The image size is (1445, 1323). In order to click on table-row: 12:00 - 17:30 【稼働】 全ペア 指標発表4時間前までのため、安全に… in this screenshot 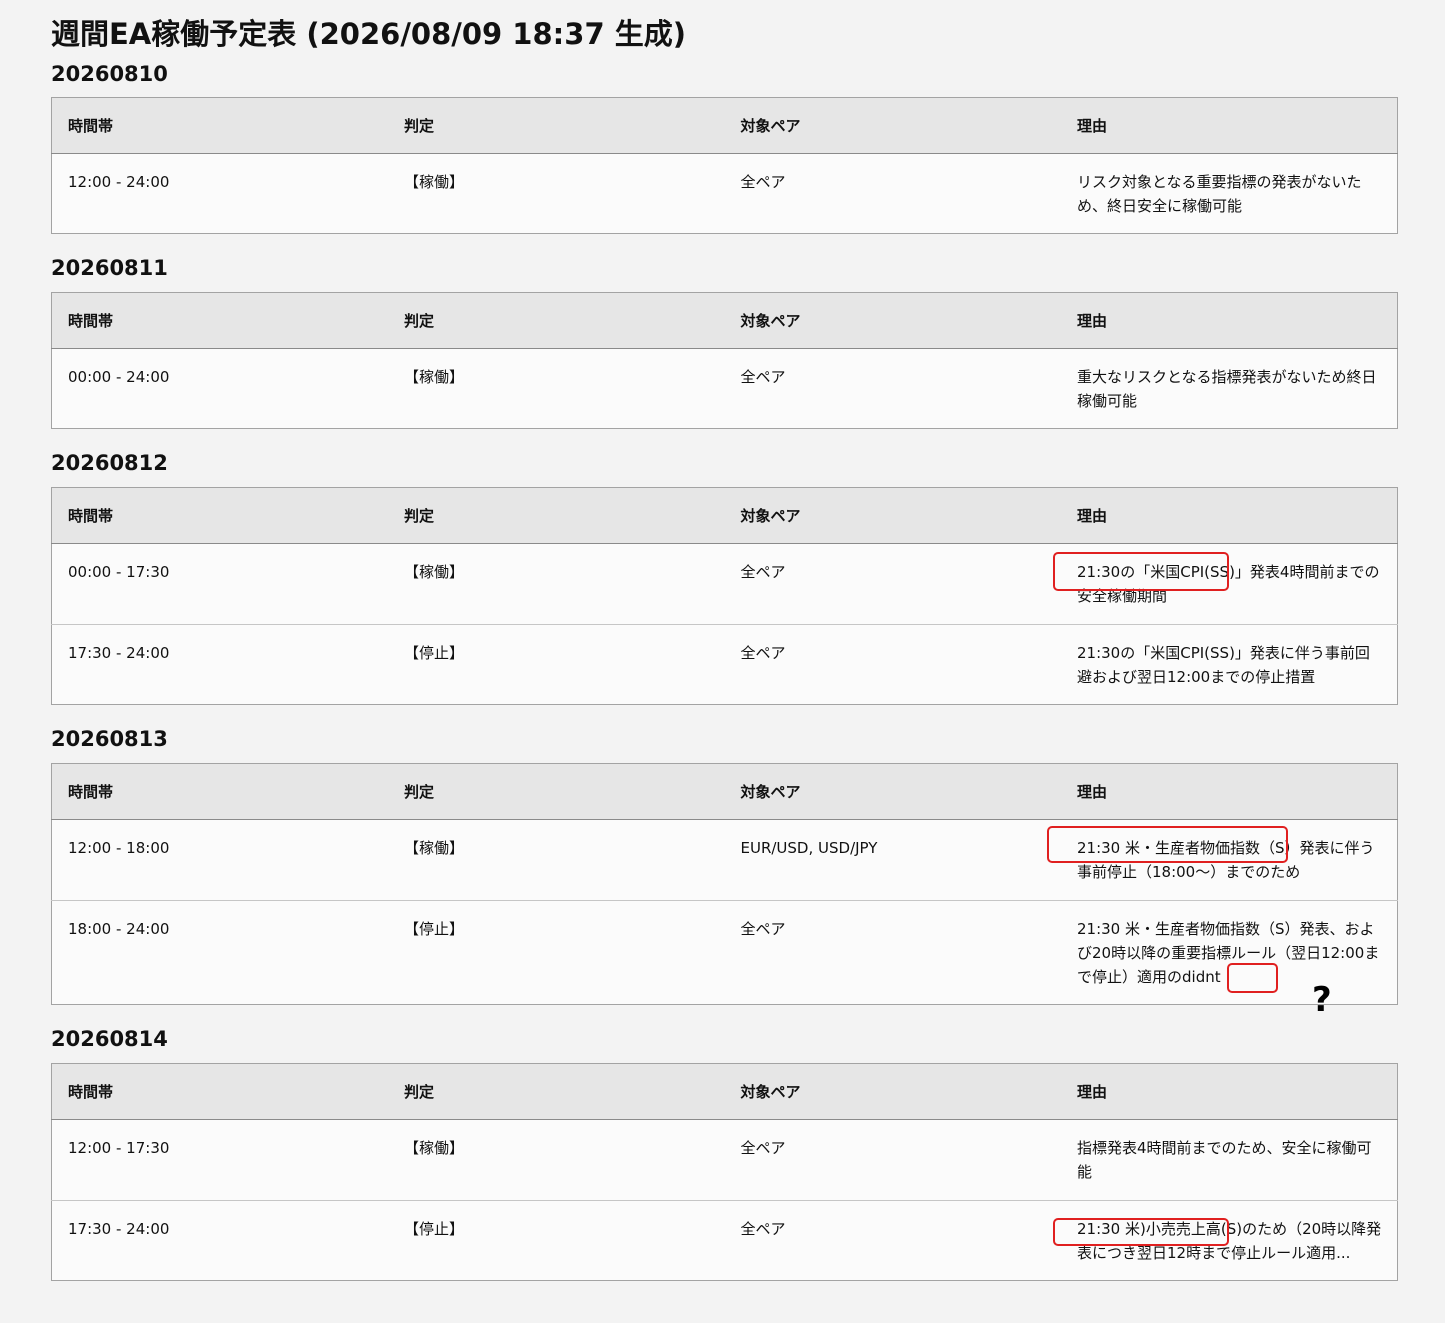, I will do `click(725, 1160)`.